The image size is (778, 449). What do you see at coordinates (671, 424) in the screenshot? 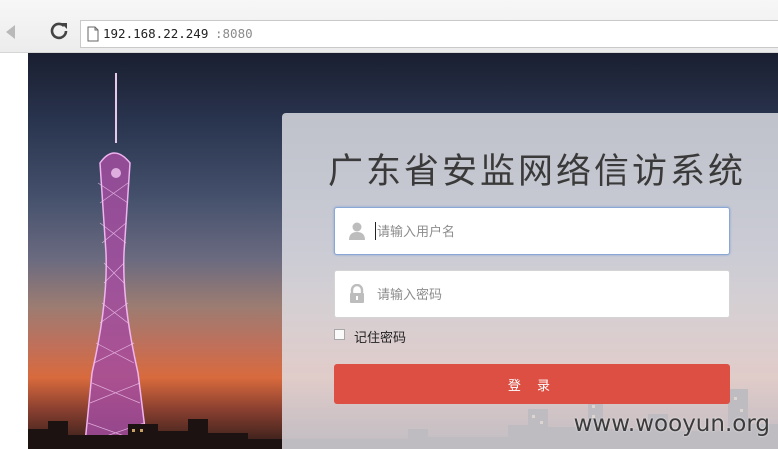
I see `watermark: www.wooyun.org` at bounding box center [671, 424].